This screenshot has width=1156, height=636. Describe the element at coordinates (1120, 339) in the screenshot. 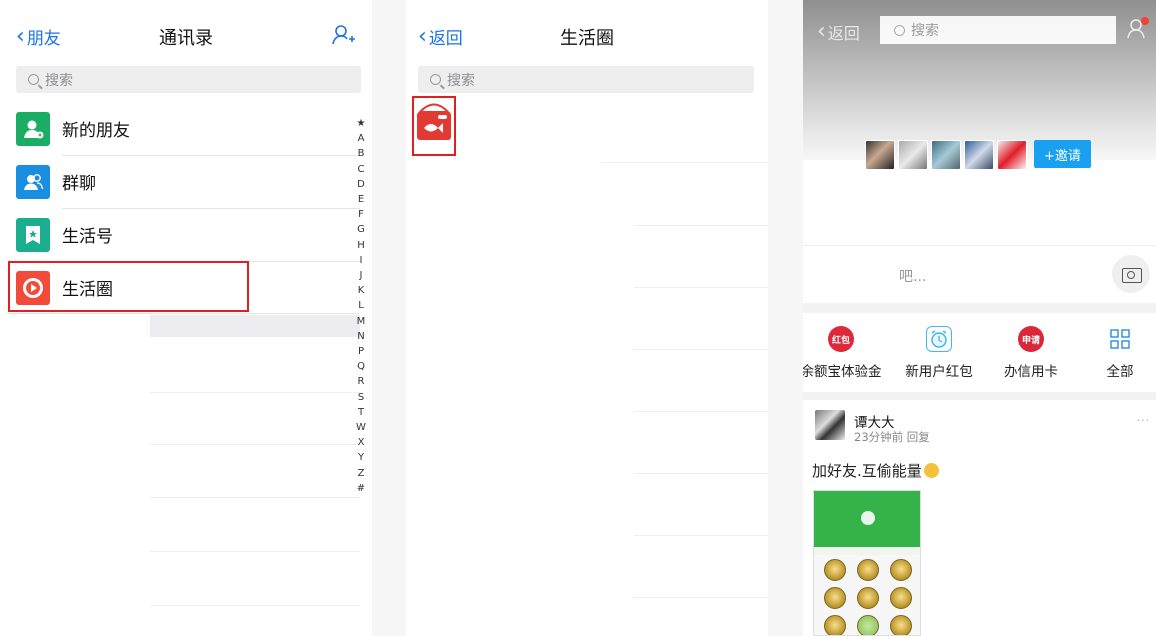

I see `grid-icon` at that location.